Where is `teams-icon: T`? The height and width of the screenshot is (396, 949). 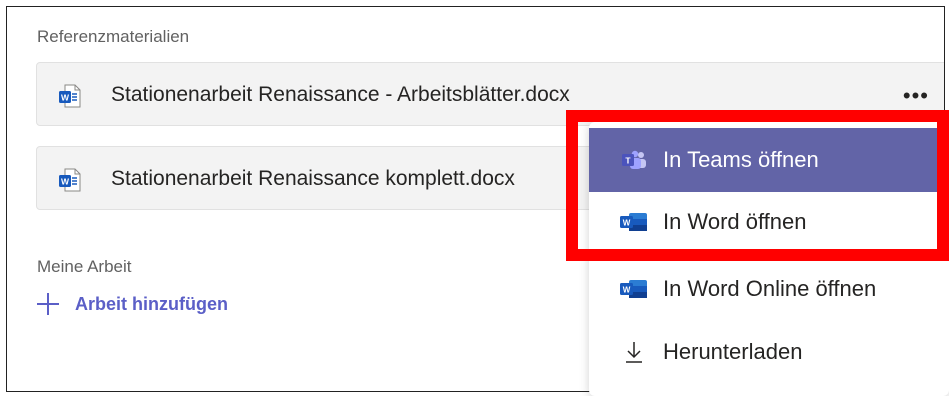
teams-icon: T is located at coordinates (634, 160).